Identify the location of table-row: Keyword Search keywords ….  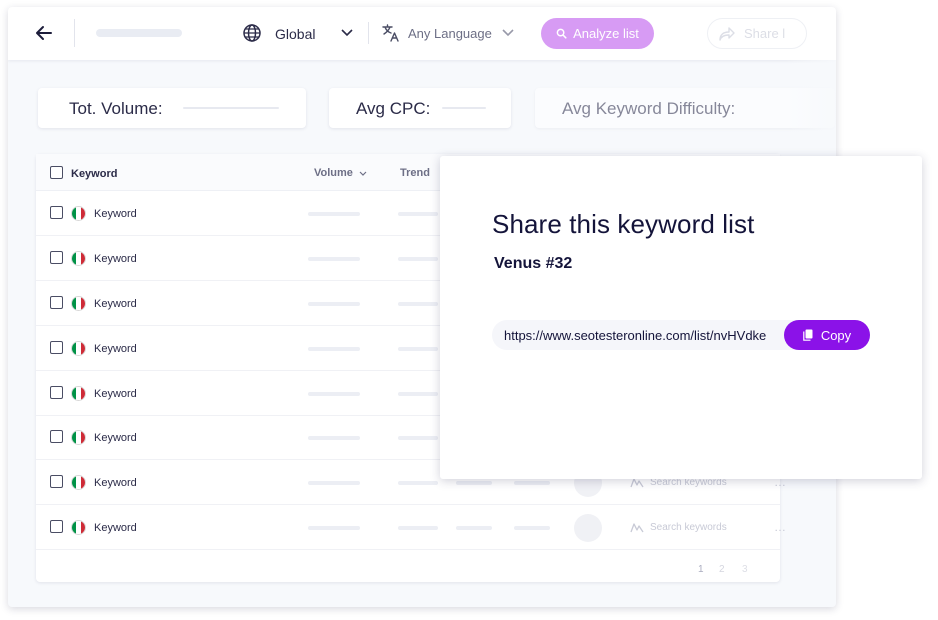
(411, 527).